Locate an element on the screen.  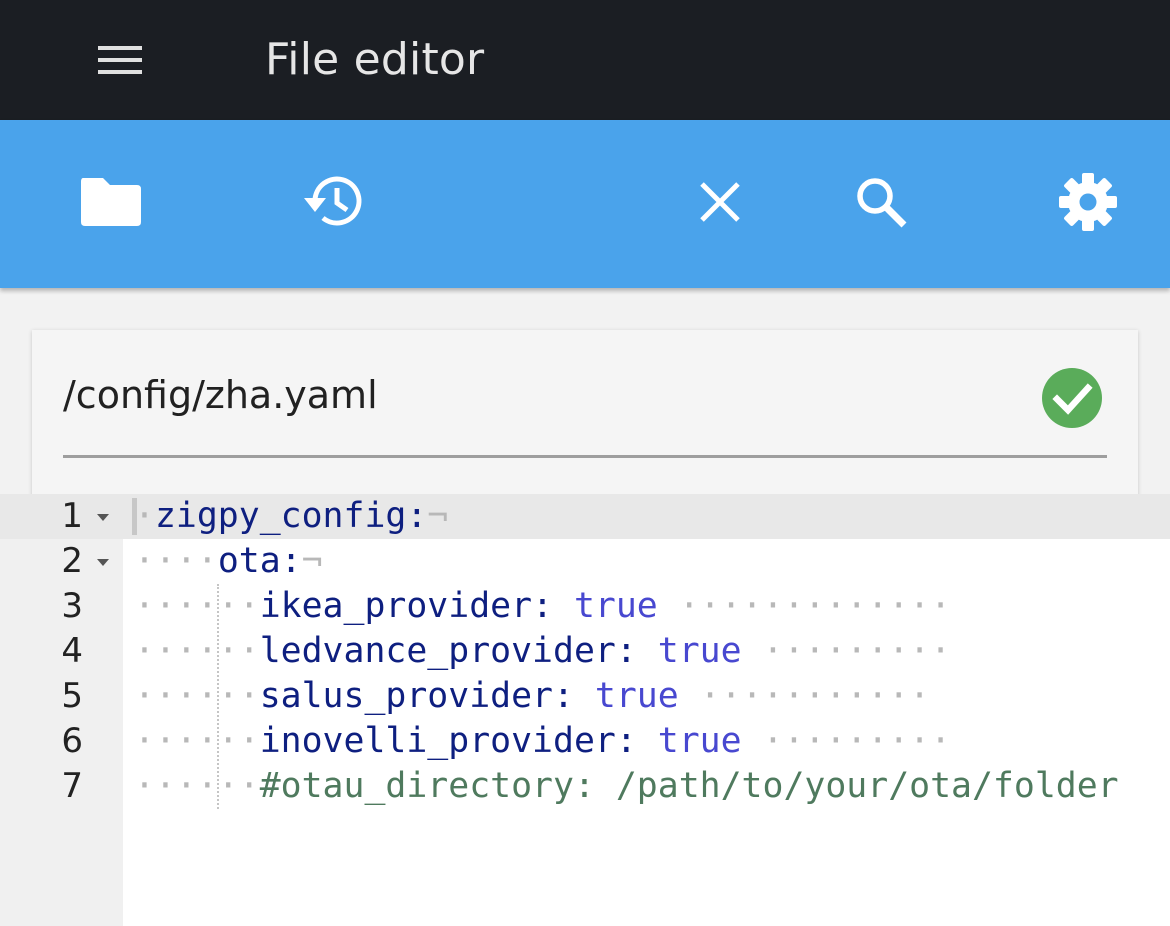
code-line: ······inovelli_provider: true ········· is located at coordinates (542, 741).